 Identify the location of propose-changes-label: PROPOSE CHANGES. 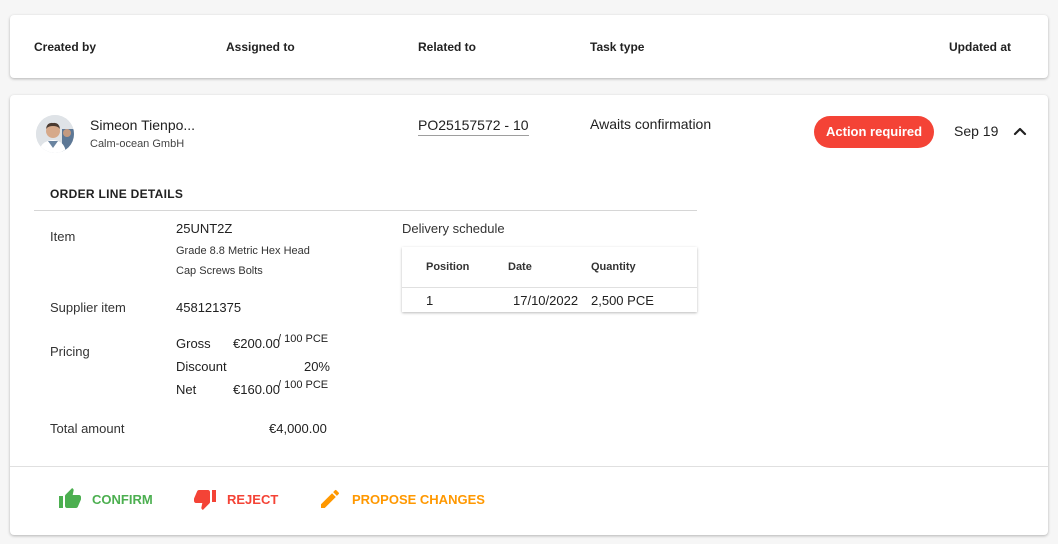
(418, 499).